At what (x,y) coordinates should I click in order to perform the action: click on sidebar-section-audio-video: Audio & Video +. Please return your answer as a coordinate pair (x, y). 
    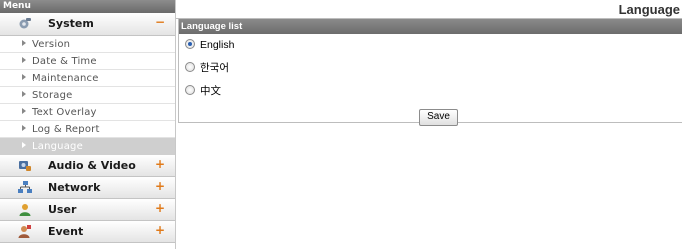
    Looking at the image, I should click on (87, 166).